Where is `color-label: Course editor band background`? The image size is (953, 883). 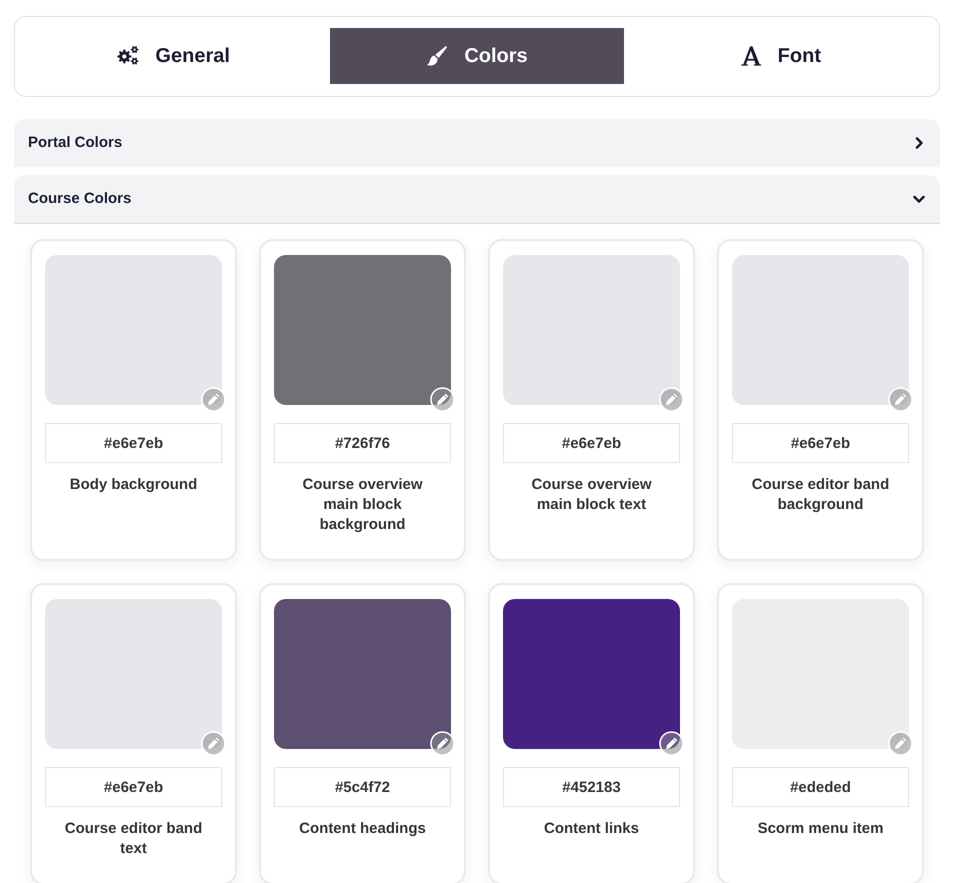 color-label: Course editor band background is located at coordinates (820, 495).